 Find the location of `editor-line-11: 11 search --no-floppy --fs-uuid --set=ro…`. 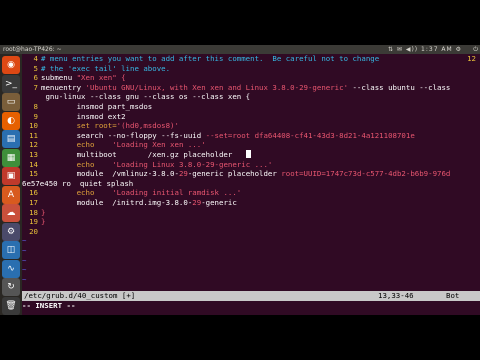

editor-line-11: 11 search --no-floppy --fs-uuid --set=ro… is located at coordinates (222, 135).